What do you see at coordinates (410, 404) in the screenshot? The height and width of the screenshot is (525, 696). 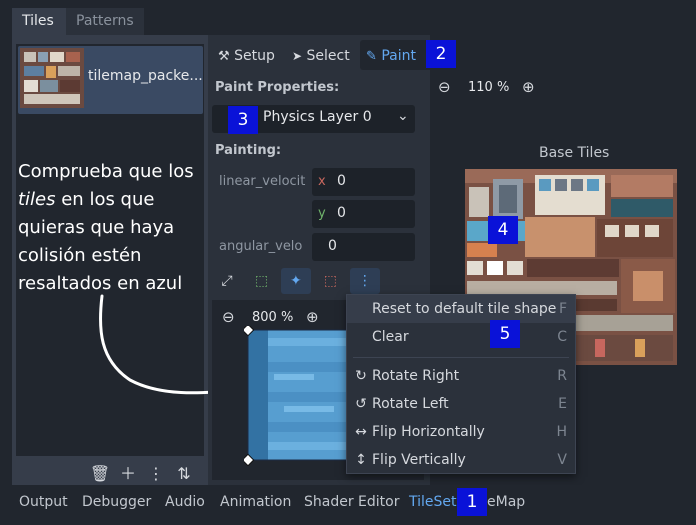 I see `menu-item-label: Rotate Left` at bounding box center [410, 404].